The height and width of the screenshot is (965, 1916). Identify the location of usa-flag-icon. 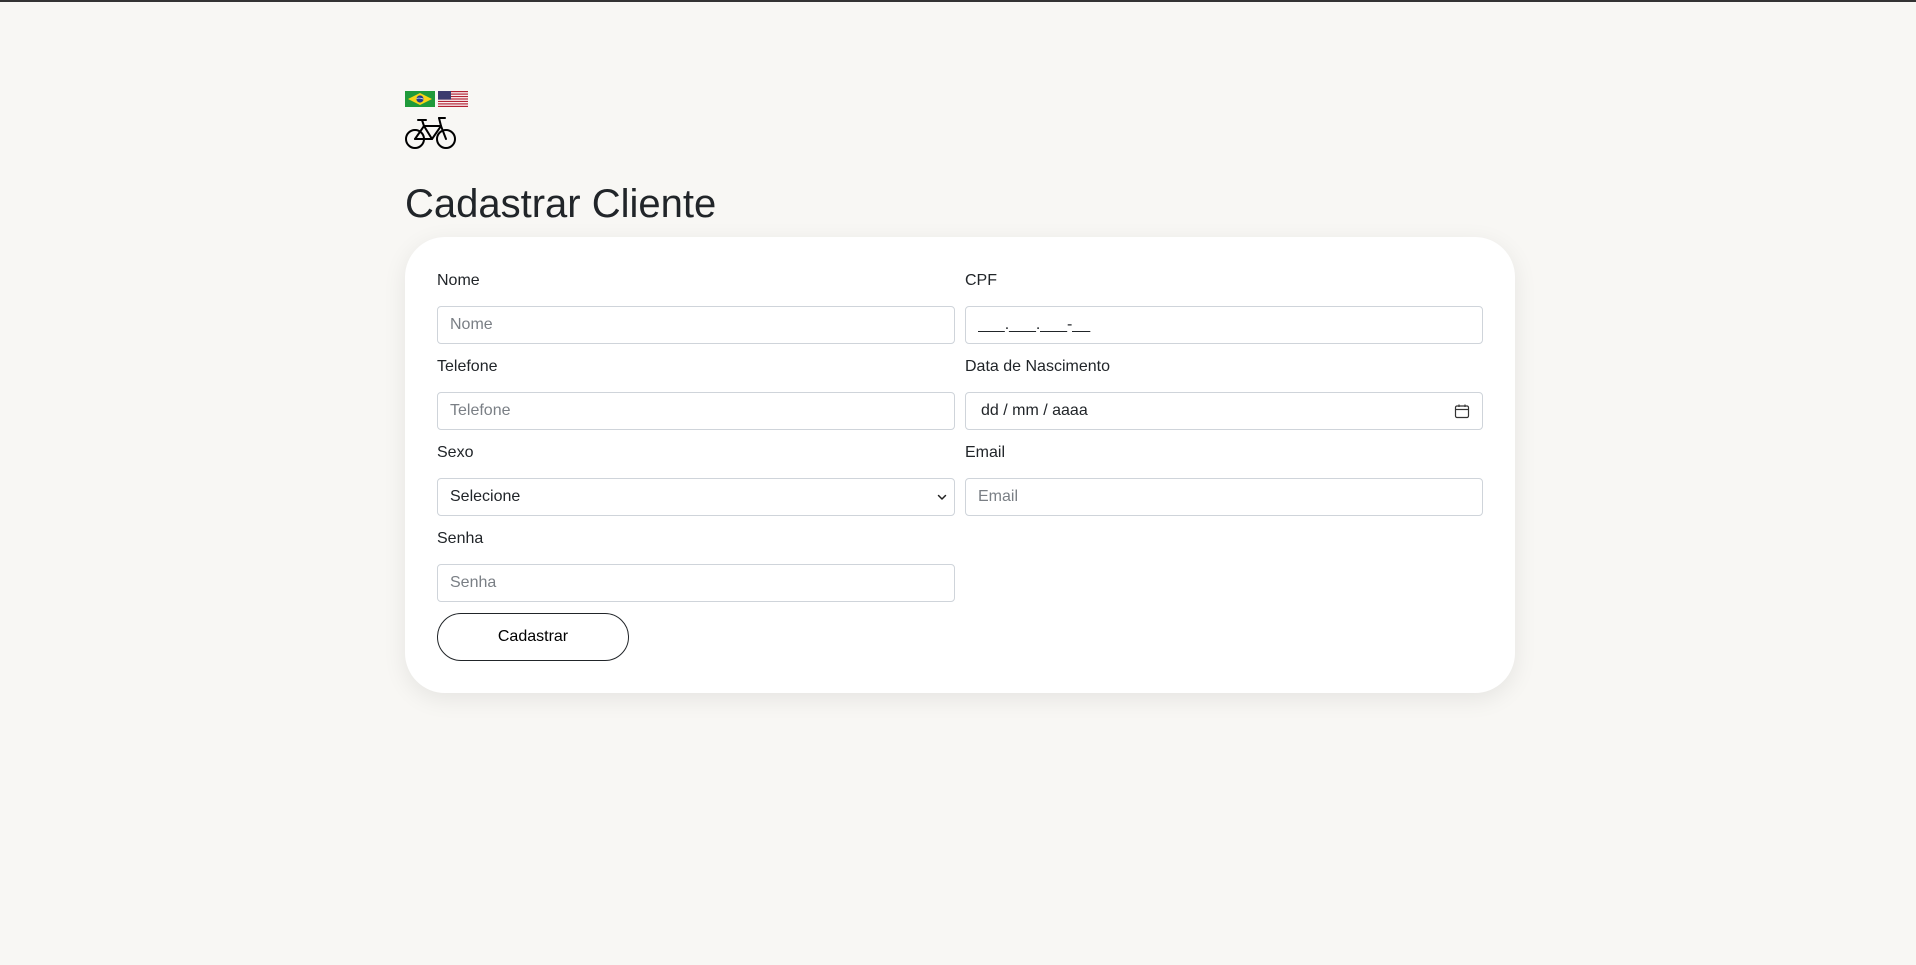
(453, 99).